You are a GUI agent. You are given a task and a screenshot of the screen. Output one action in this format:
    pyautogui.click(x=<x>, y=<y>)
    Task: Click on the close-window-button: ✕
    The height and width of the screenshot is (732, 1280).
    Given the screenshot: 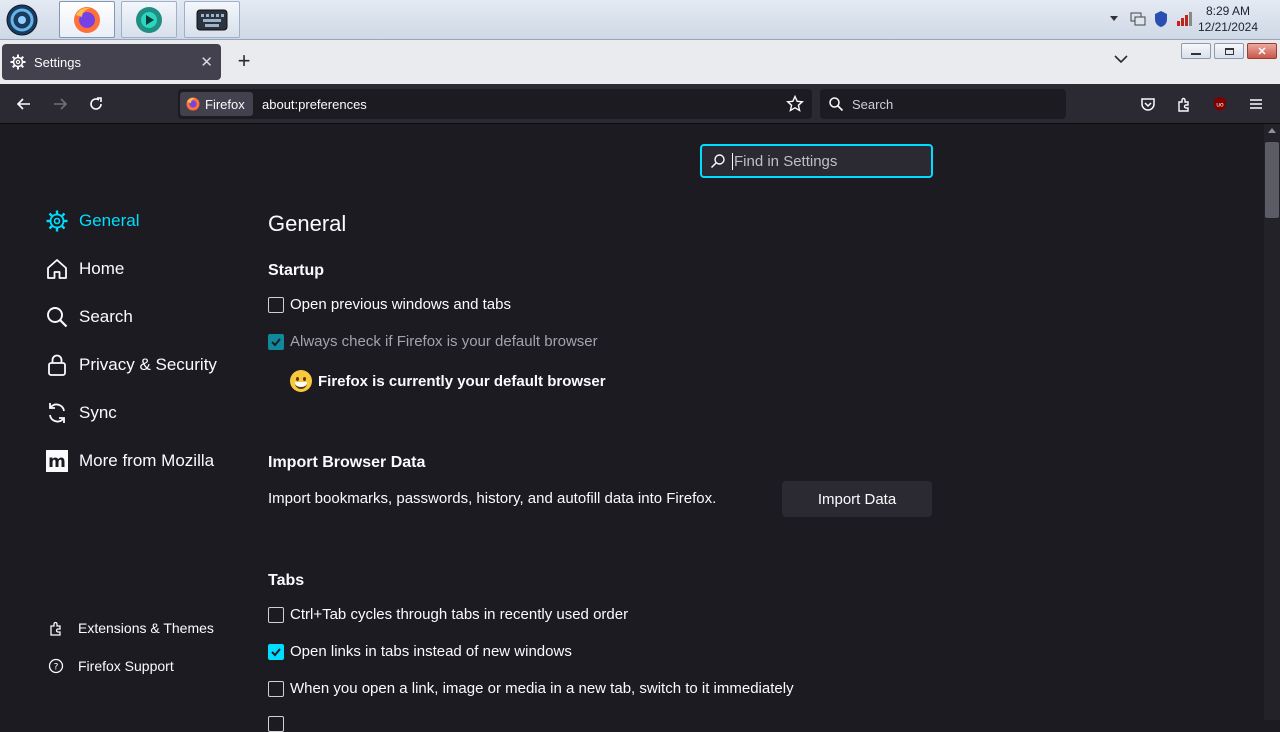 What is the action you would take?
    pyautogui.click(x=1262, y=51)
    